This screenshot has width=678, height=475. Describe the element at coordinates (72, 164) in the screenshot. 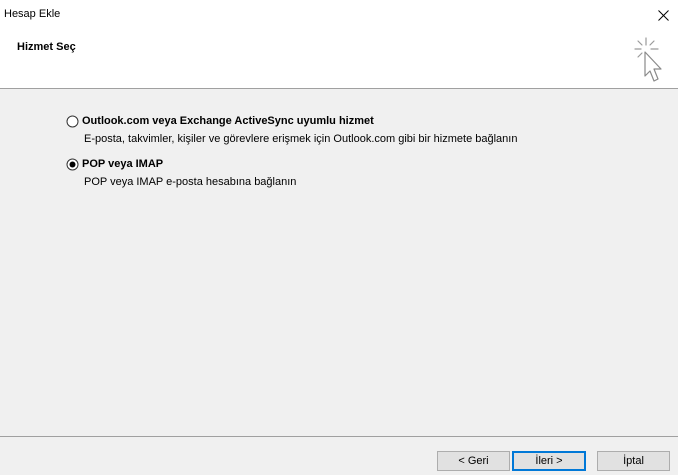

I see `radio-pop-imap` at that location.